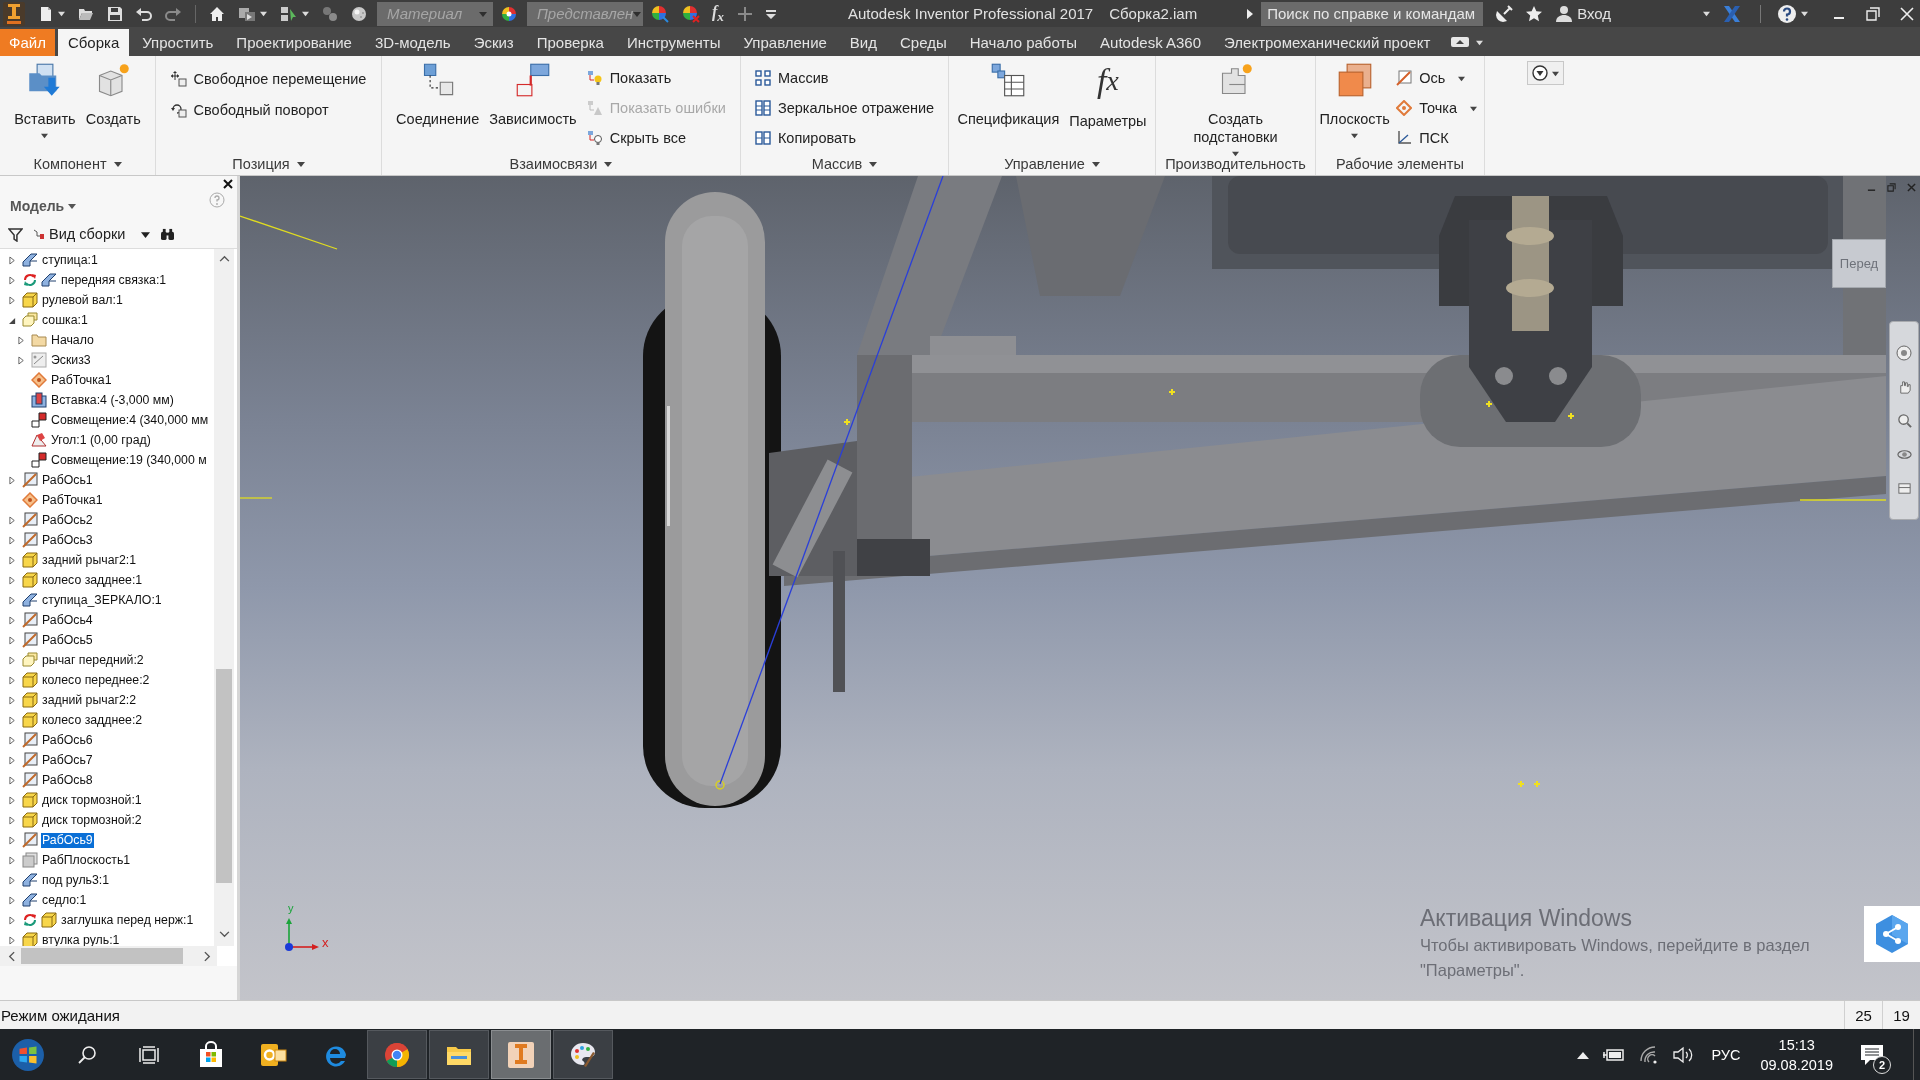 This screenshot has height=1080, width=1920. What do you see at coordinates (92, 800) in the screenshot?
I see `tree-item: диск тормозной:1` at bounding box center [92, 800].